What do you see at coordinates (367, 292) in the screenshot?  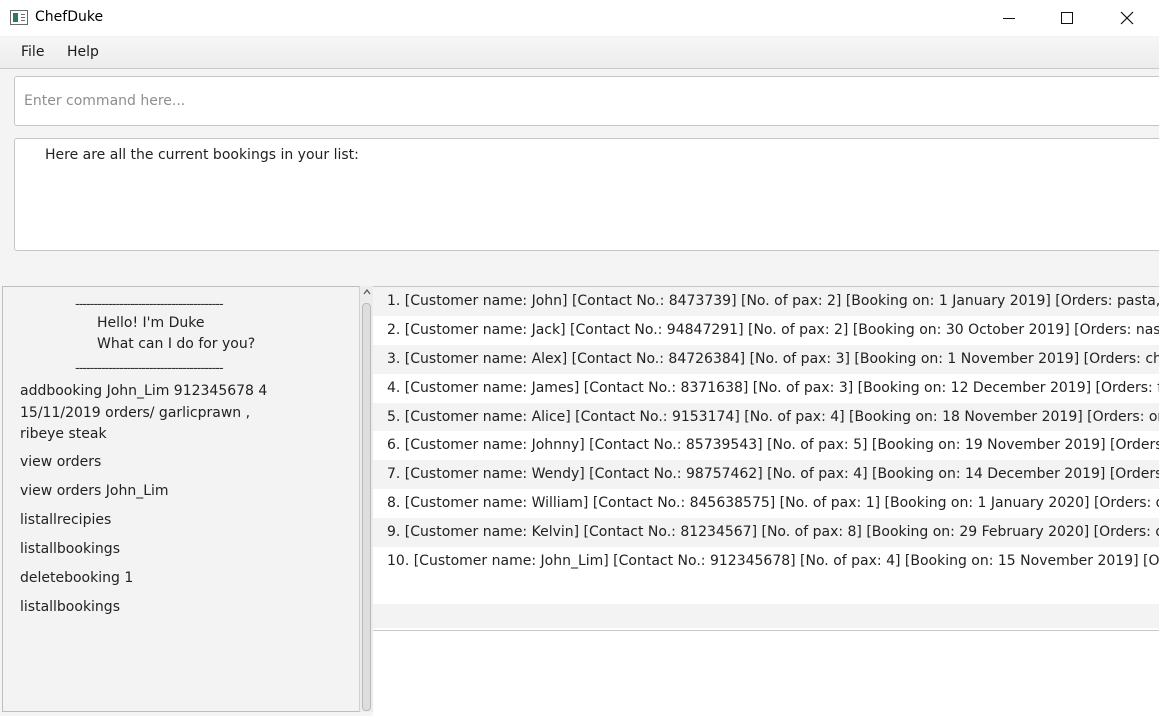 I see `scroll-up-icon` at bounding box center [367, 292].